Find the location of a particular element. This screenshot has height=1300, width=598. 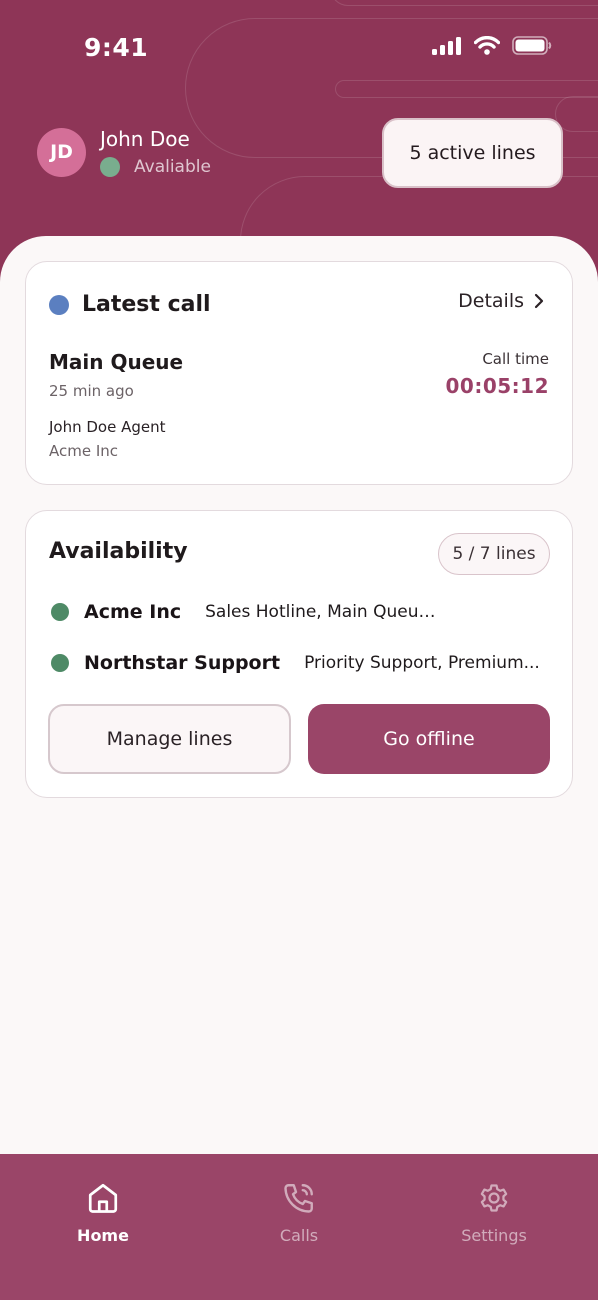

user-status: Avaliable is located at coordinates (155, 167).